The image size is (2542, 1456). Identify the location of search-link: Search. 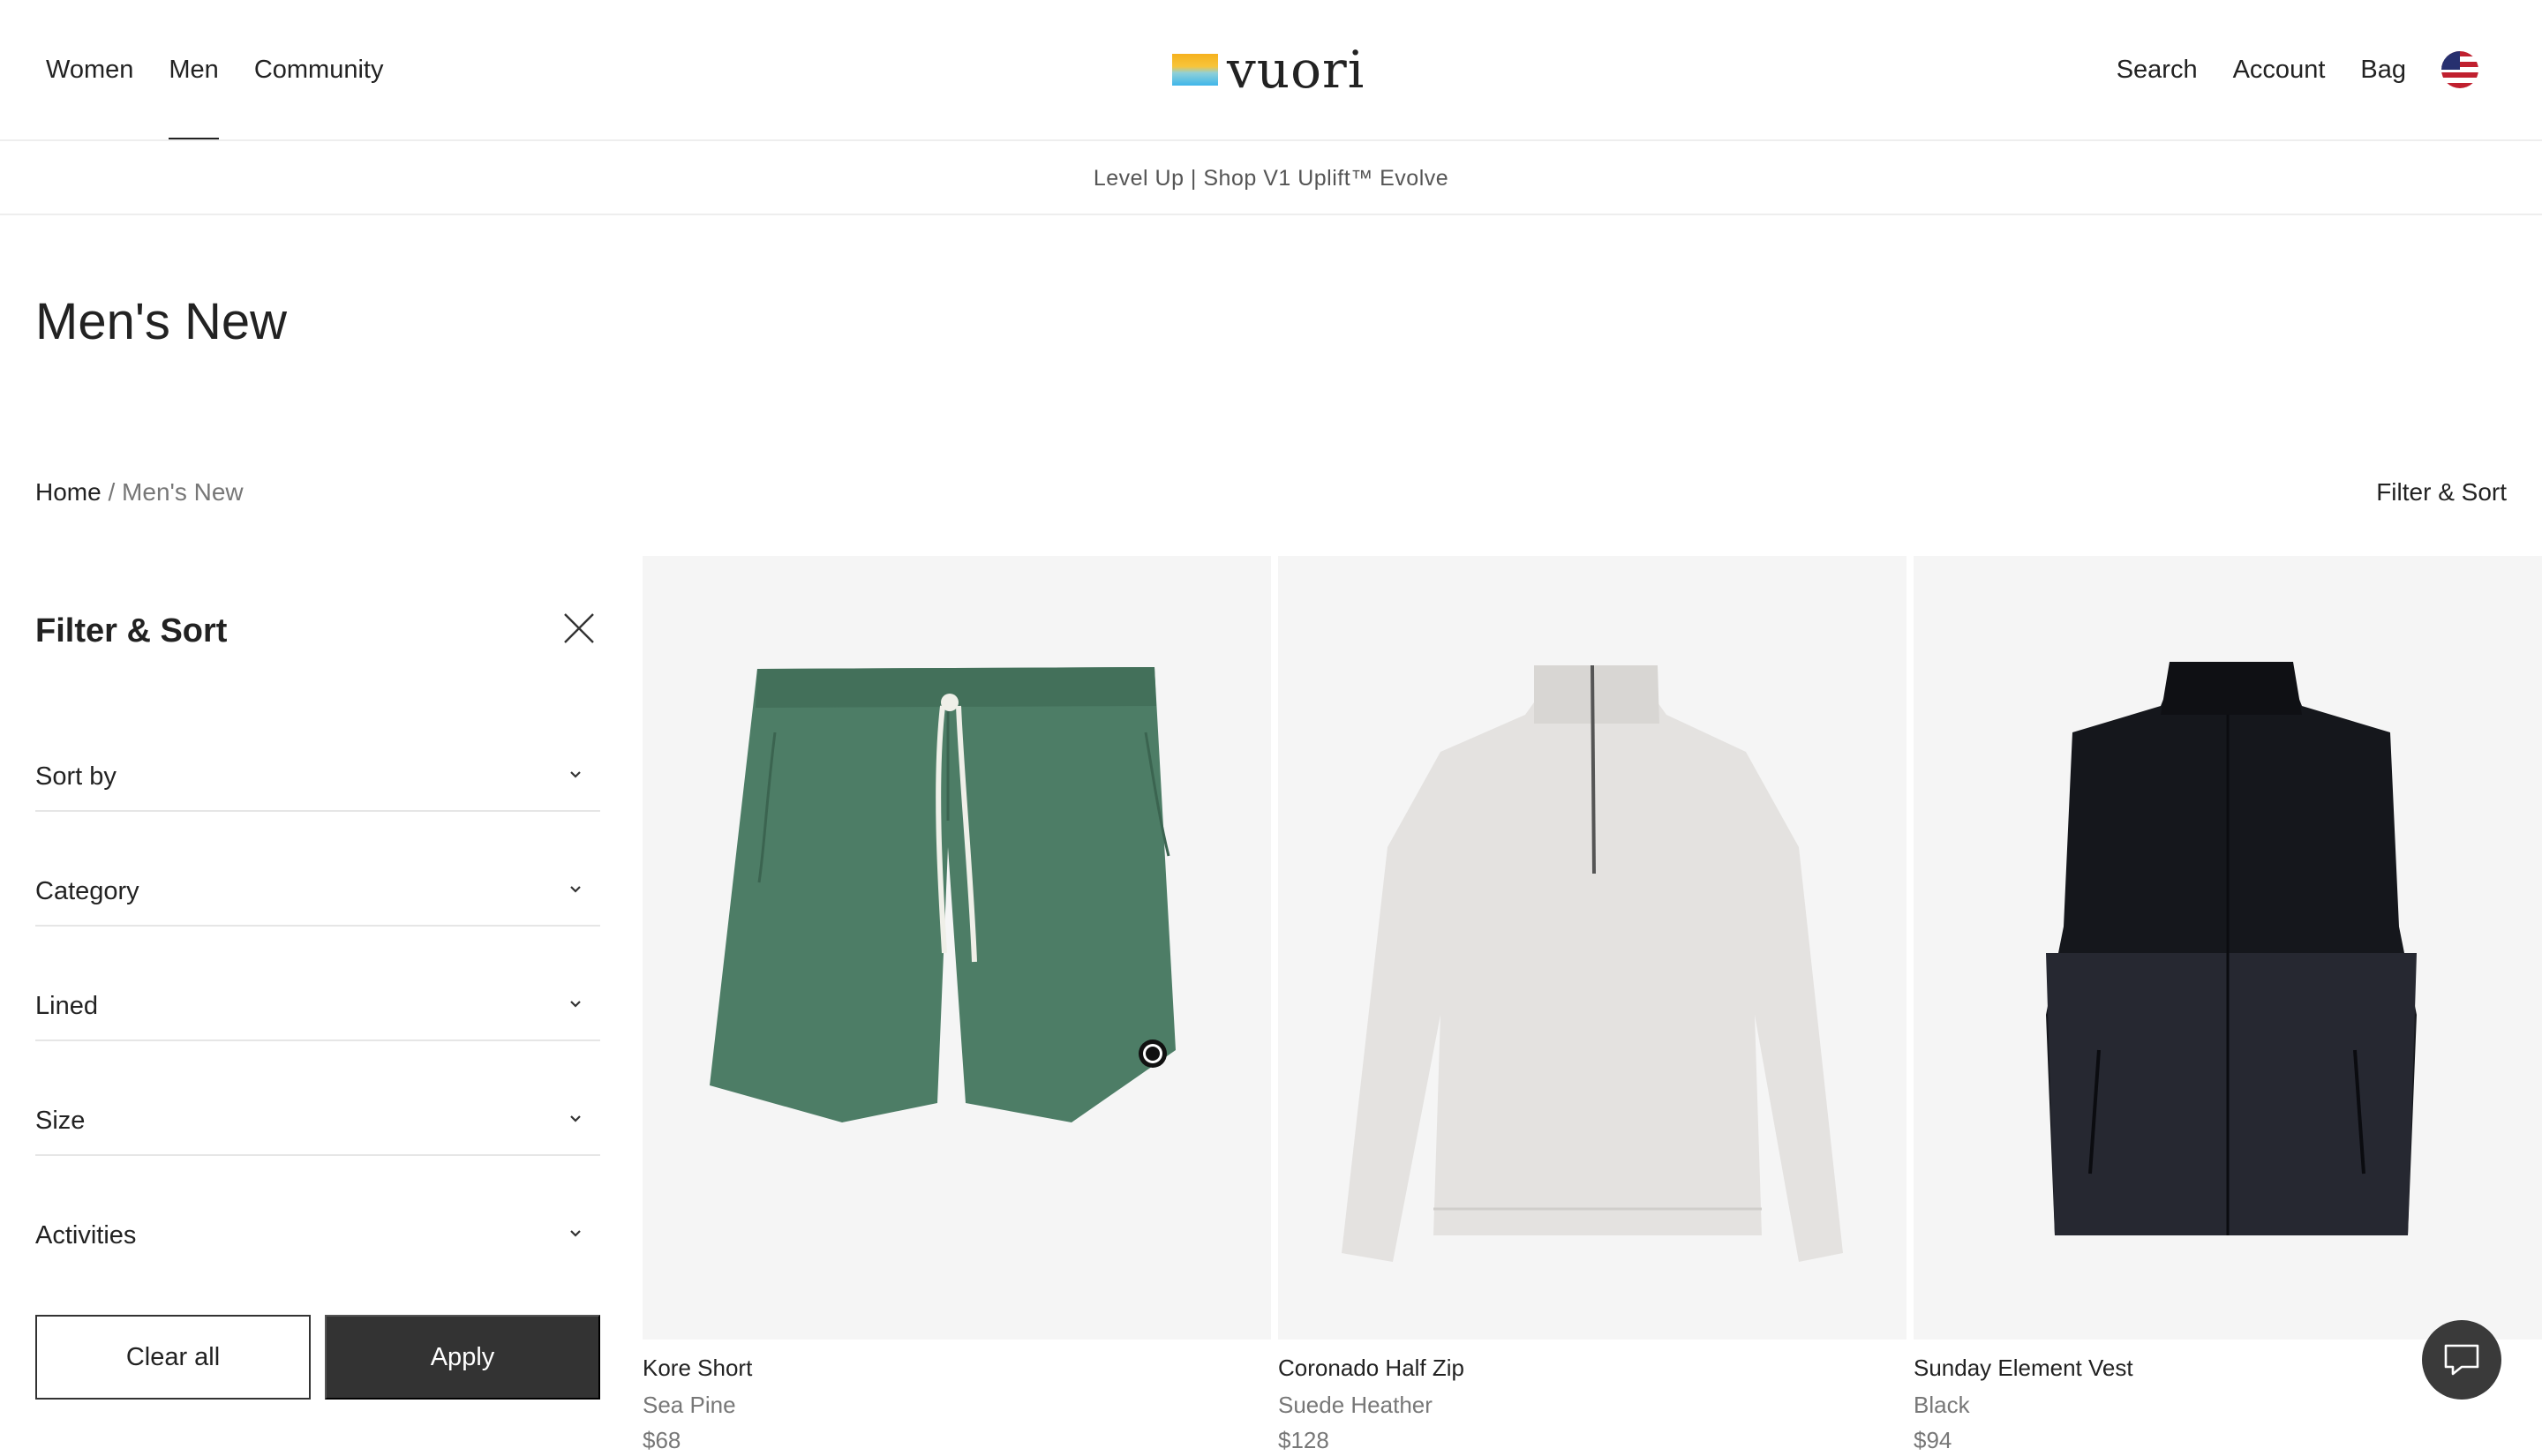
(2157, 69).